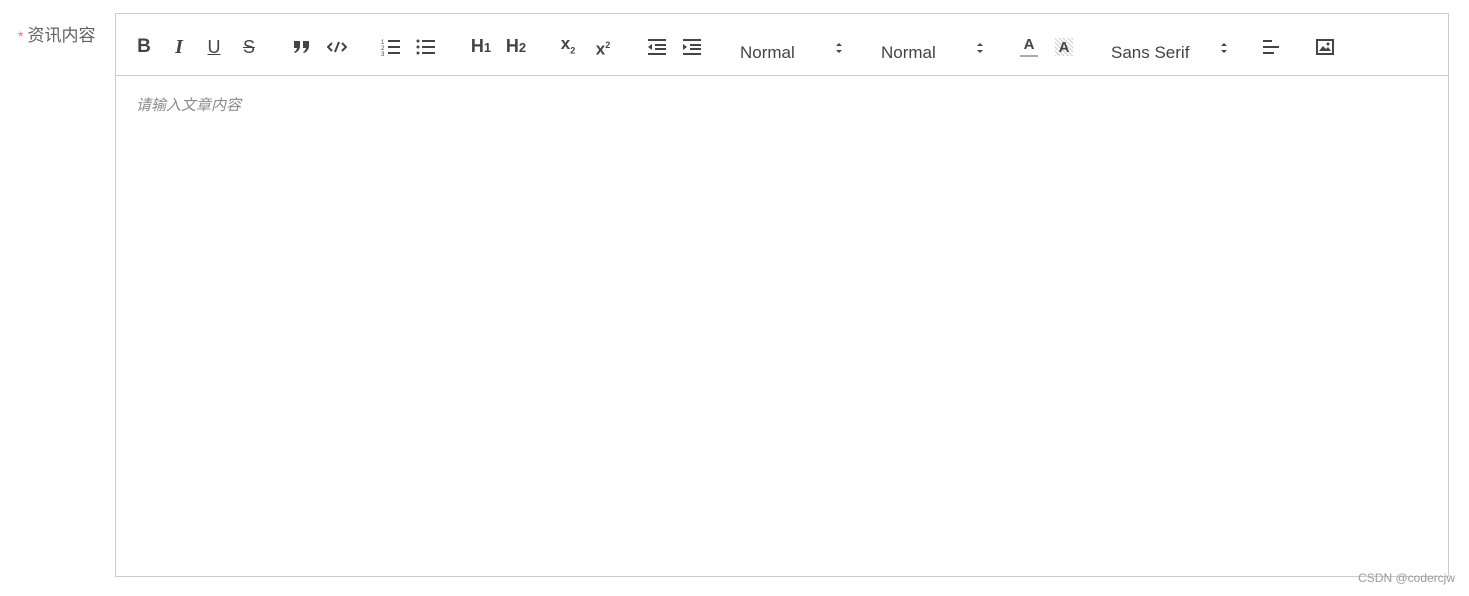  I want to click on background-color-button: A, so click(1064, 47).